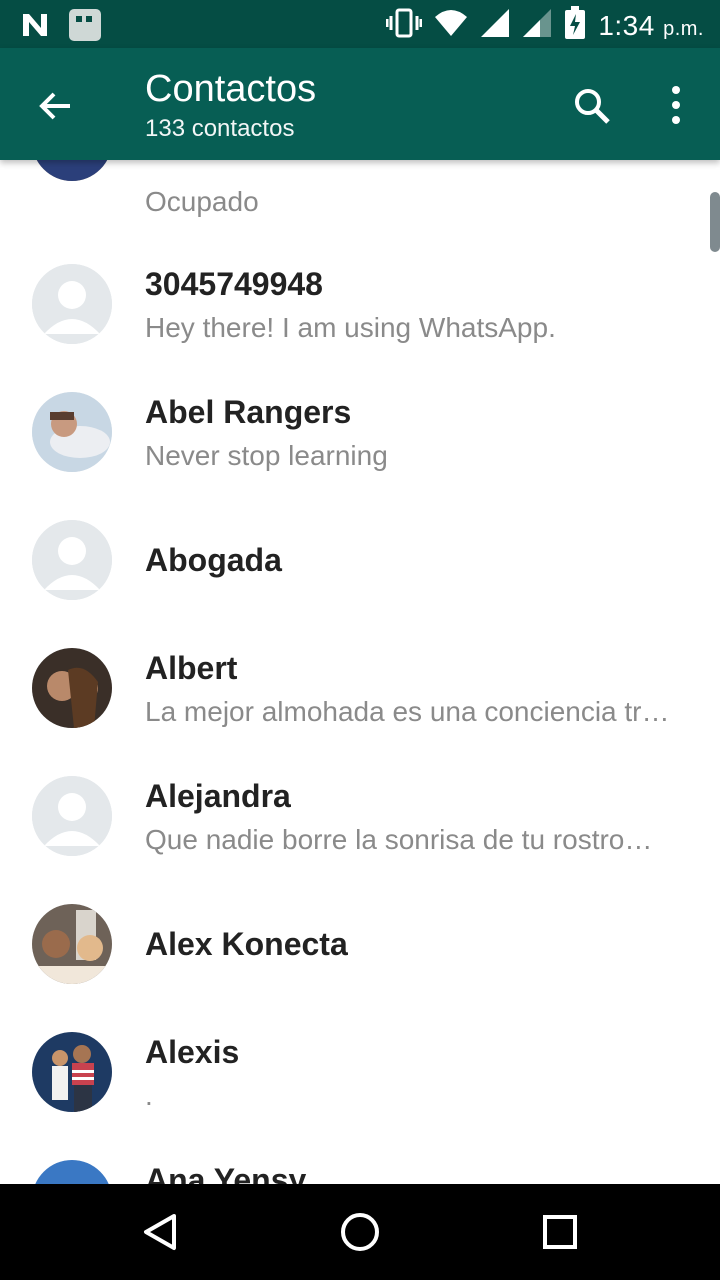 The width and height of the screenshot is (720, 1280). What do you see at coordinates (360, 104) in the screenshot?
I see `app-bar: Contactos 133 contactos` at bounding box center [360, 104].